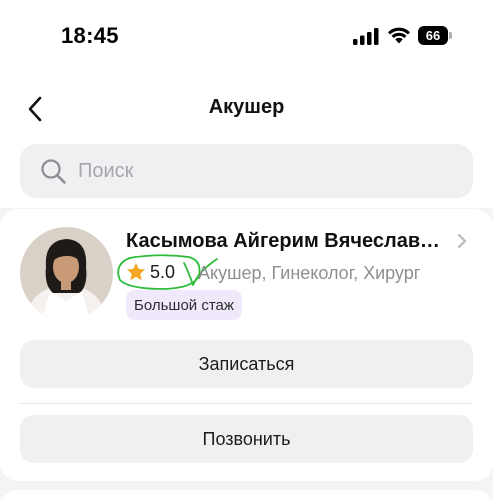 Image resolution: width=493 pixels, height=500 pixels. I want to click on page-title: Акушер, so click(246, 107).